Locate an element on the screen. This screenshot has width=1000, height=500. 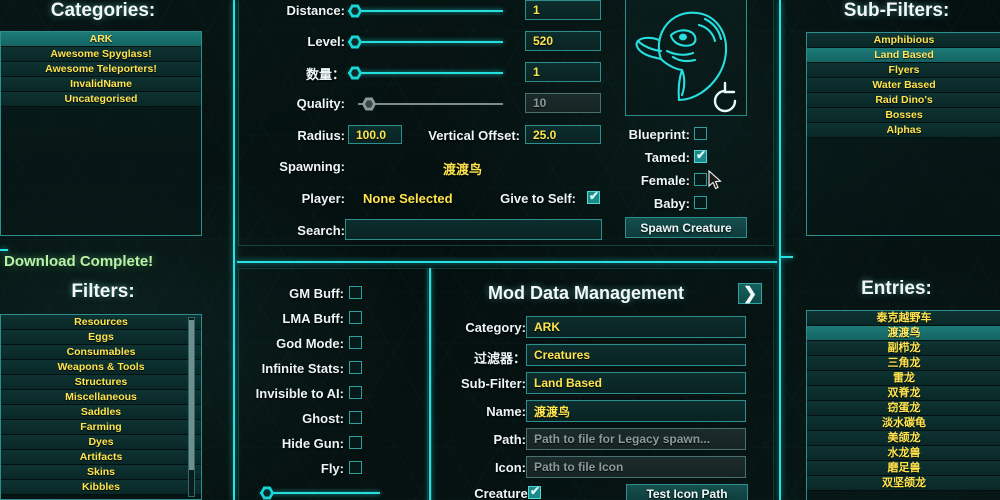
category-item-1: Awesome Spyglass! is located at coordinates (101, 54).